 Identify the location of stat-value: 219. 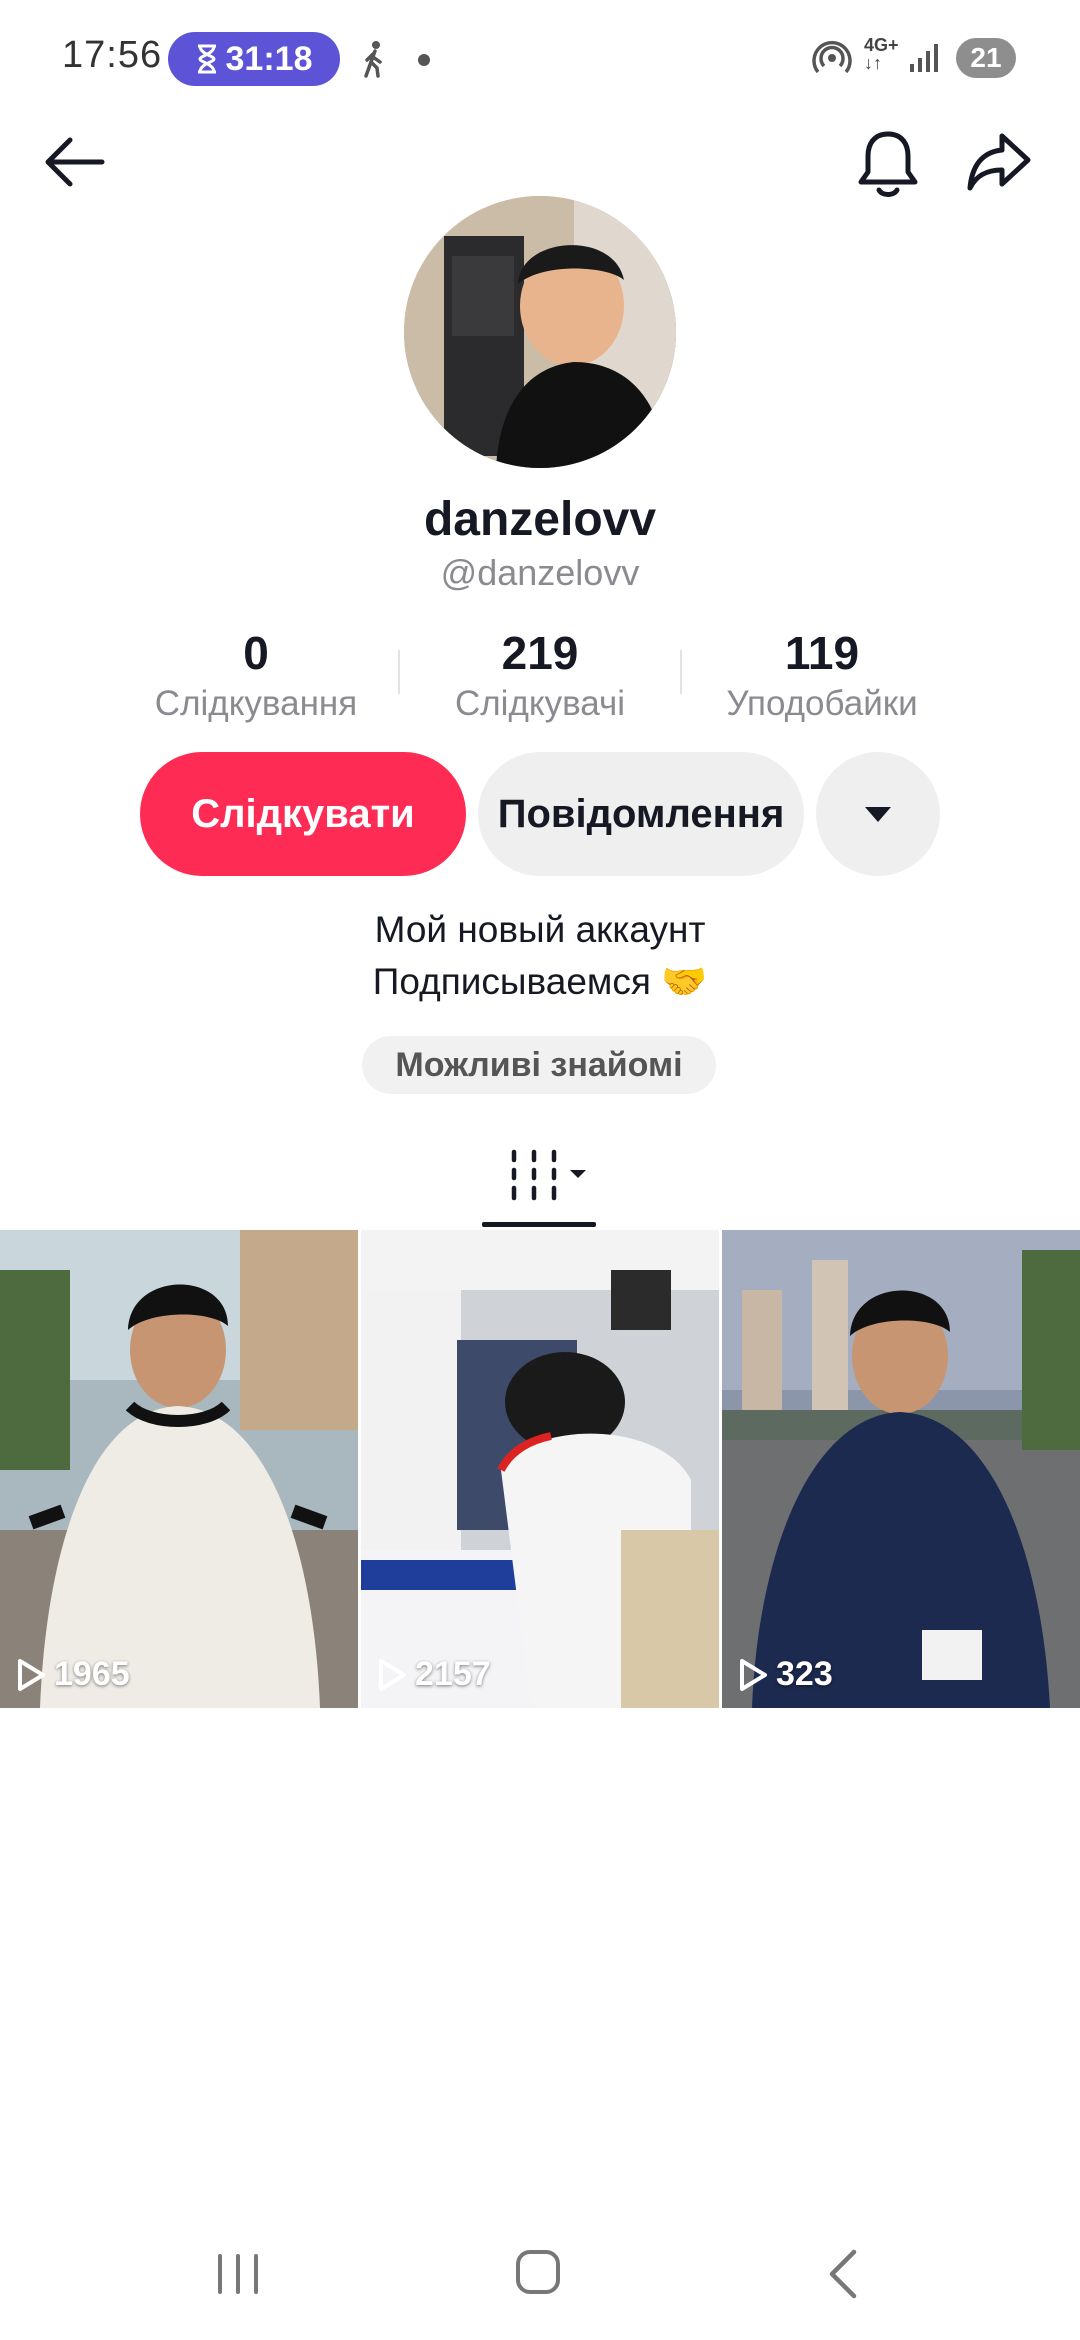
(540, 653).